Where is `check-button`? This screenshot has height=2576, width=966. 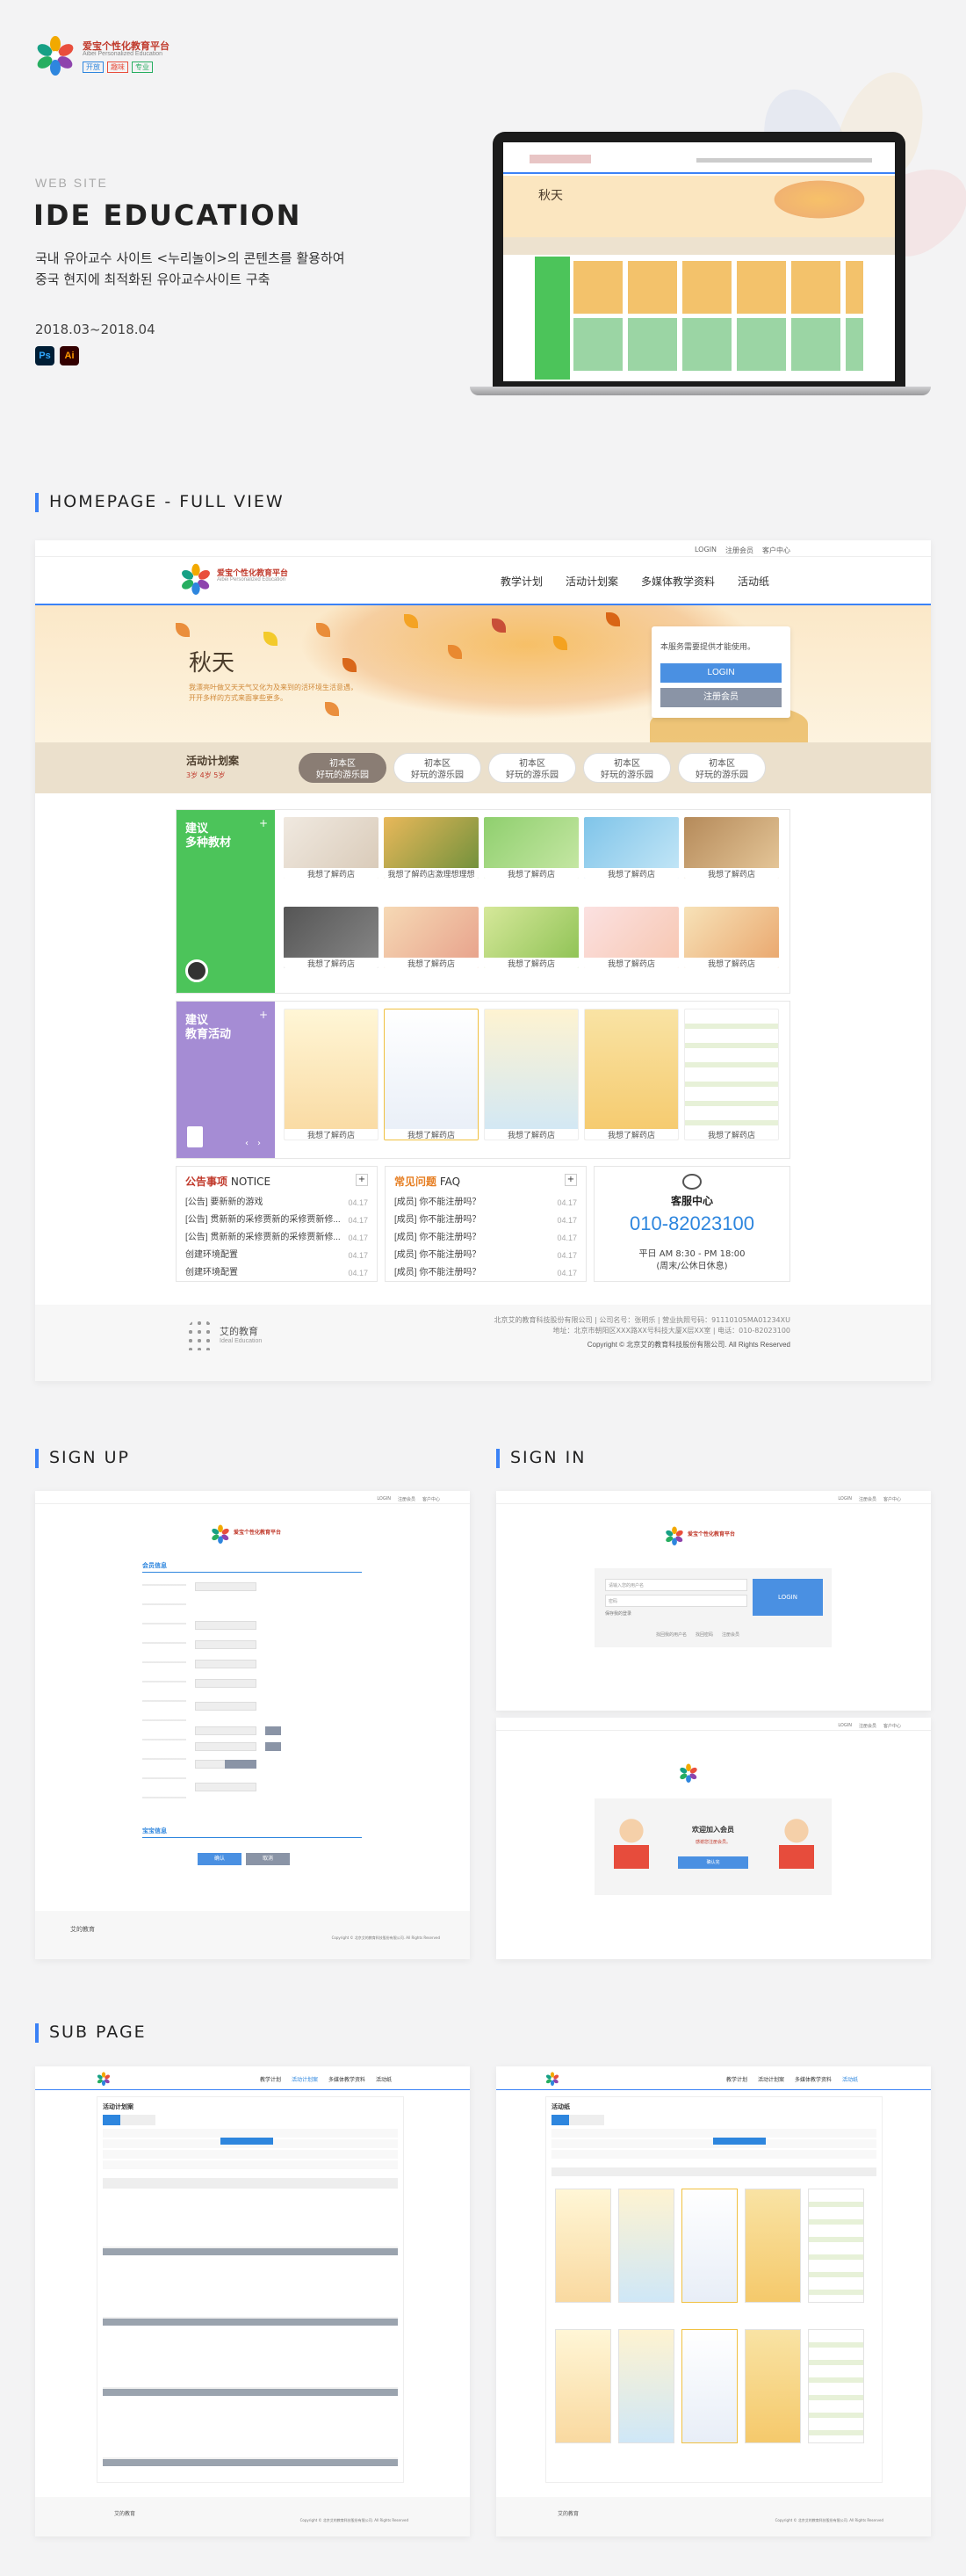 check-button is located at coordinates (241, 1764).